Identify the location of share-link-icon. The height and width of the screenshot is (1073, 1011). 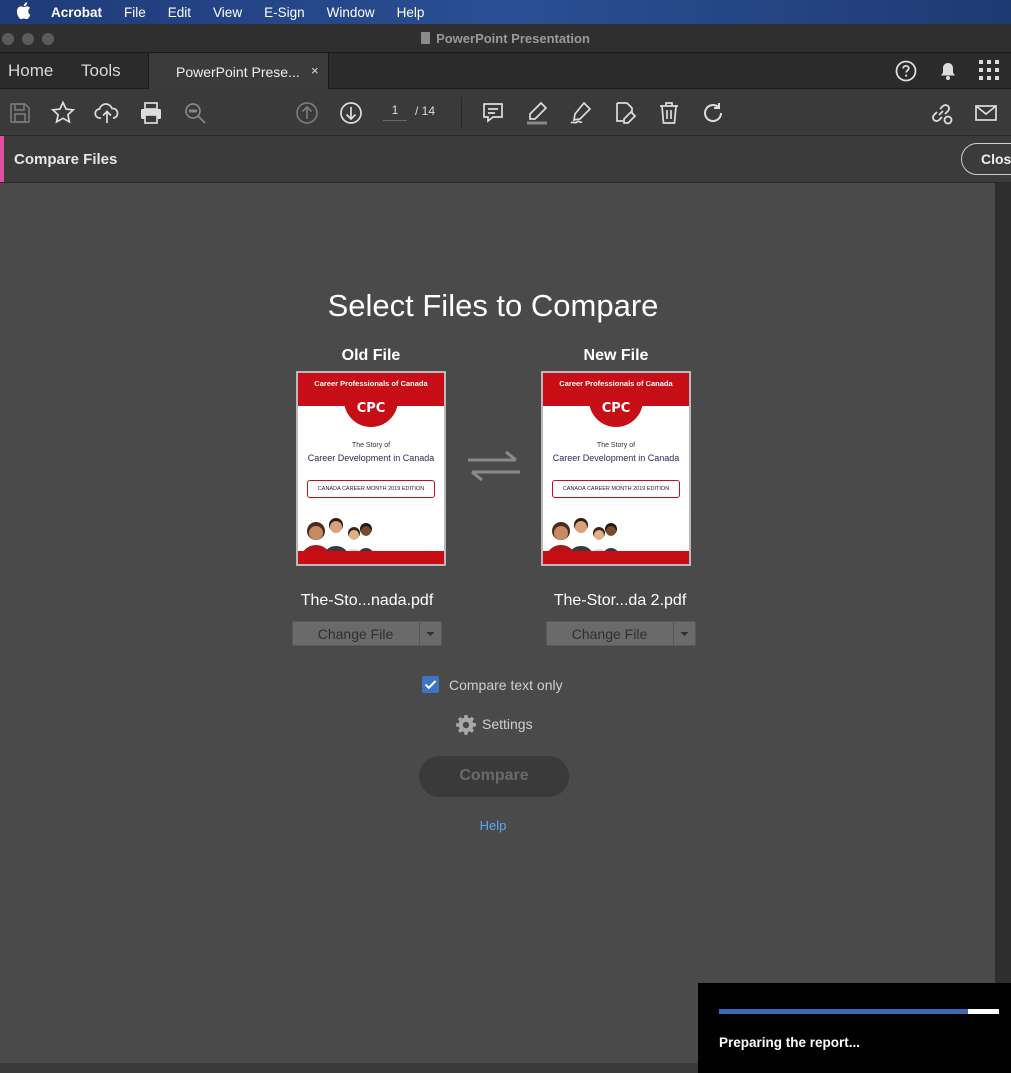
(941, 113).